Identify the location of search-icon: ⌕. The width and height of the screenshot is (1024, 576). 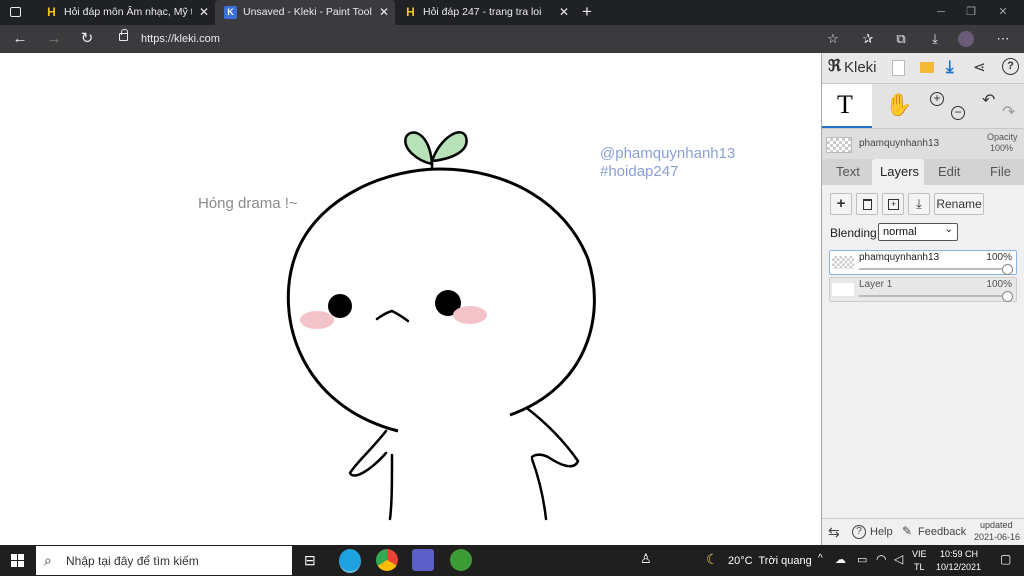
(48, 560).